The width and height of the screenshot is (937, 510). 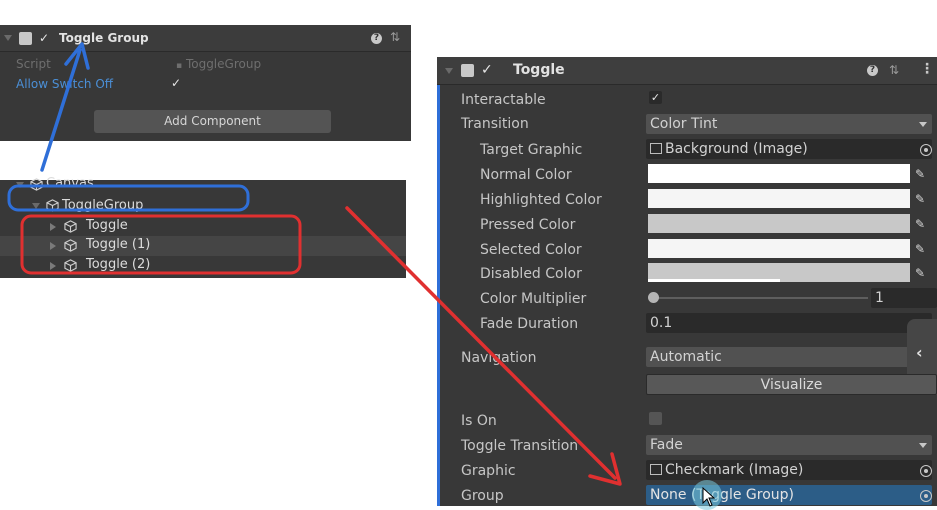 I want to click on transition-label: Transition, so click(x=495, y=124).